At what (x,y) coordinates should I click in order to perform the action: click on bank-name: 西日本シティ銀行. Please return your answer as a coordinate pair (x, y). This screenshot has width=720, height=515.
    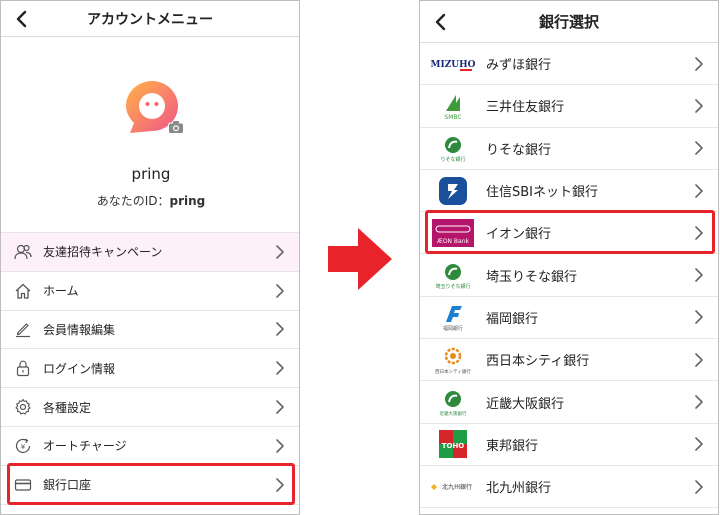
    Looking at the image, I should click on (538, 362).